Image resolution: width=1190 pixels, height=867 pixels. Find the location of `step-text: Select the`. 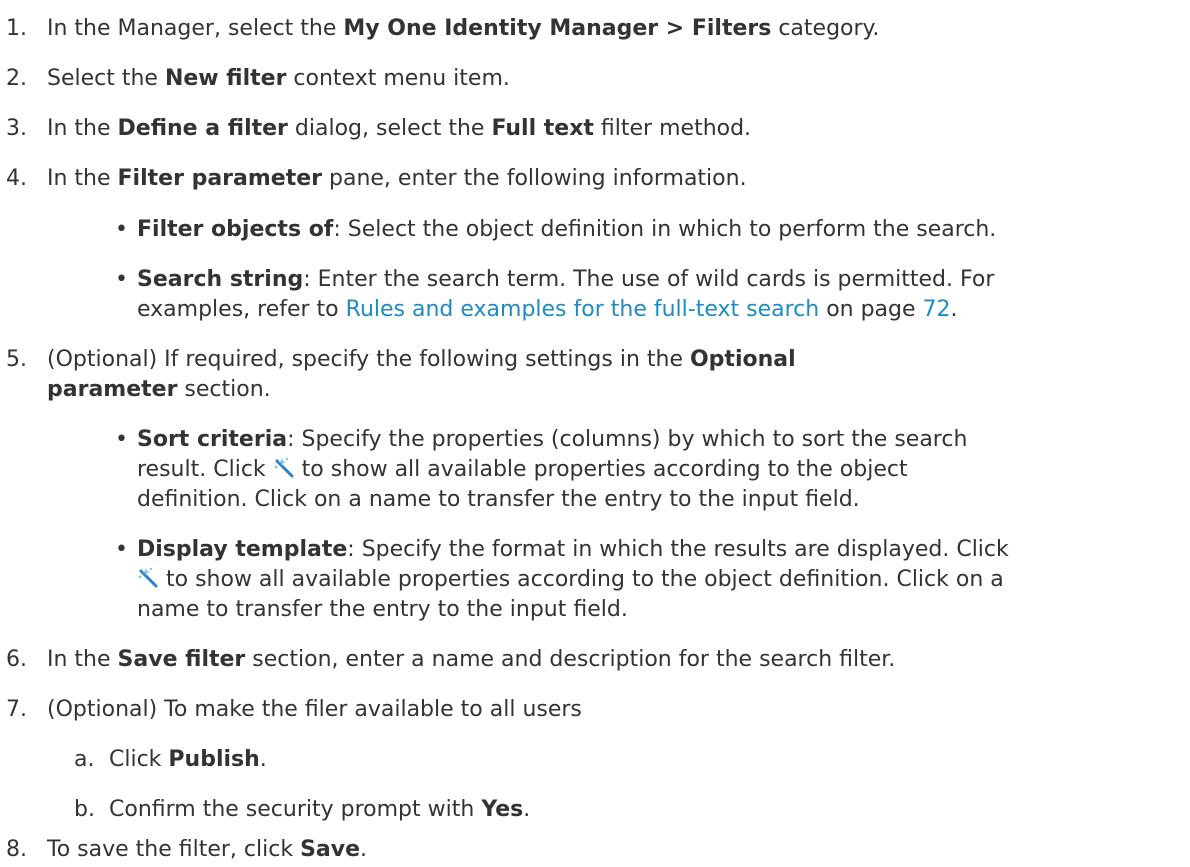

step-text: Select the is located at coordinates (106, 78).